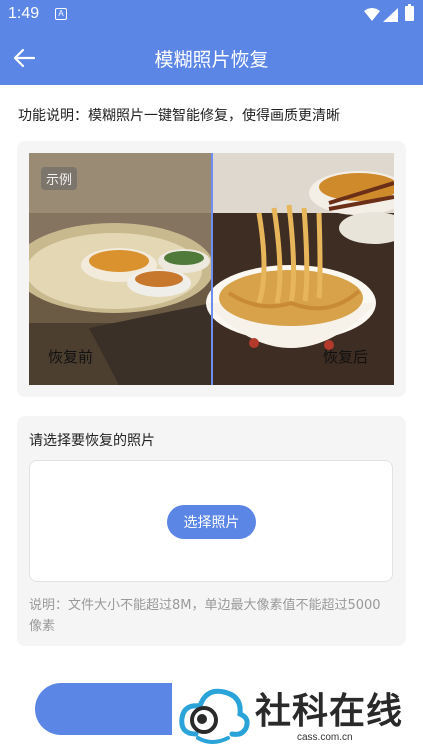 This screenshot has height=753, width=423. I want to click on status-bar: 1:49 A, so click(211, 15).